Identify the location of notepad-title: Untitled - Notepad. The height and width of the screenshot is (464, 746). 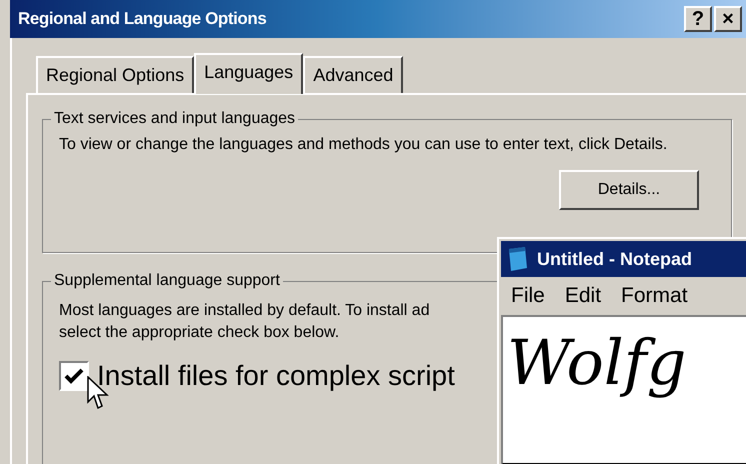
(614, 259).